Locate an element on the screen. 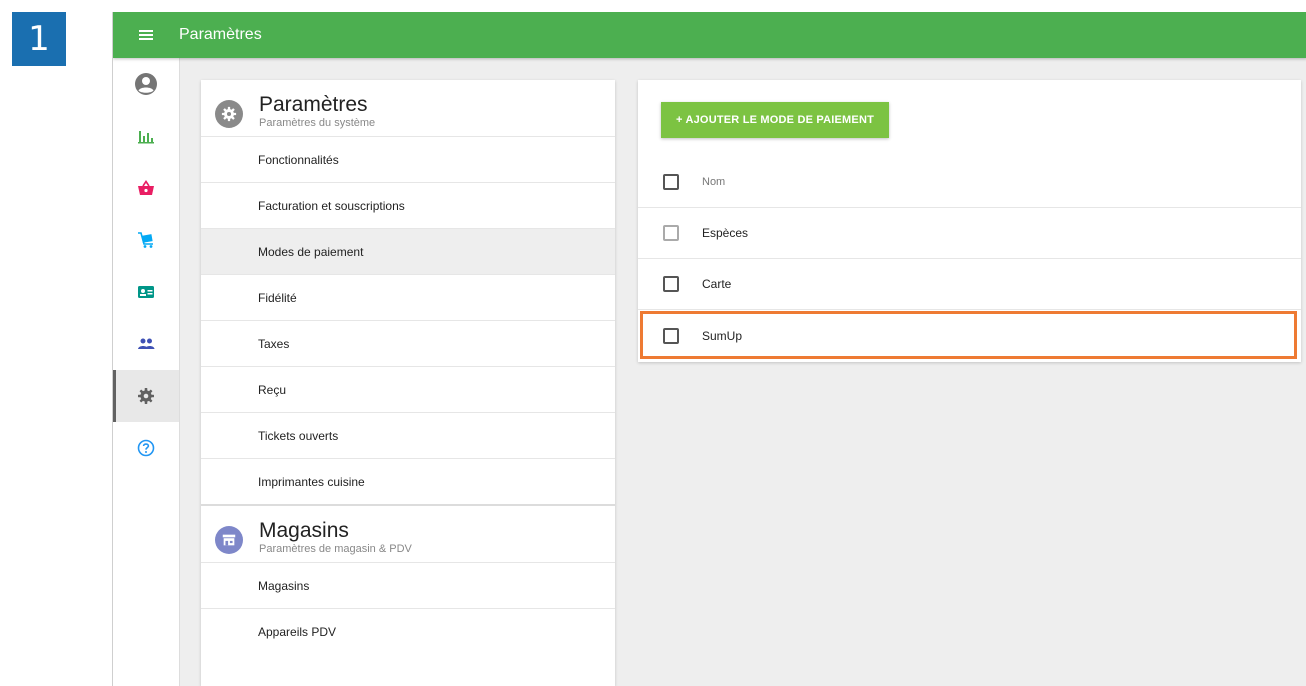 The image size is (1306, 686). menu-item-stores: Magasins is located at coordinates (408, 585).